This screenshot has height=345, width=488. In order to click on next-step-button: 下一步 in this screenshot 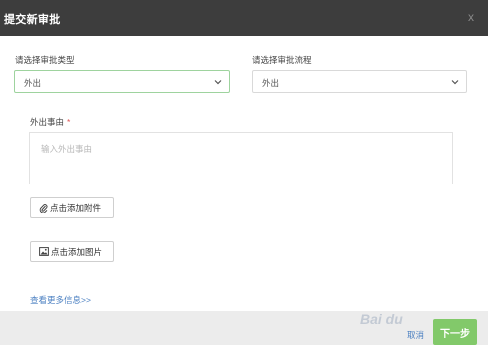, I will do `click(455, 332)`.